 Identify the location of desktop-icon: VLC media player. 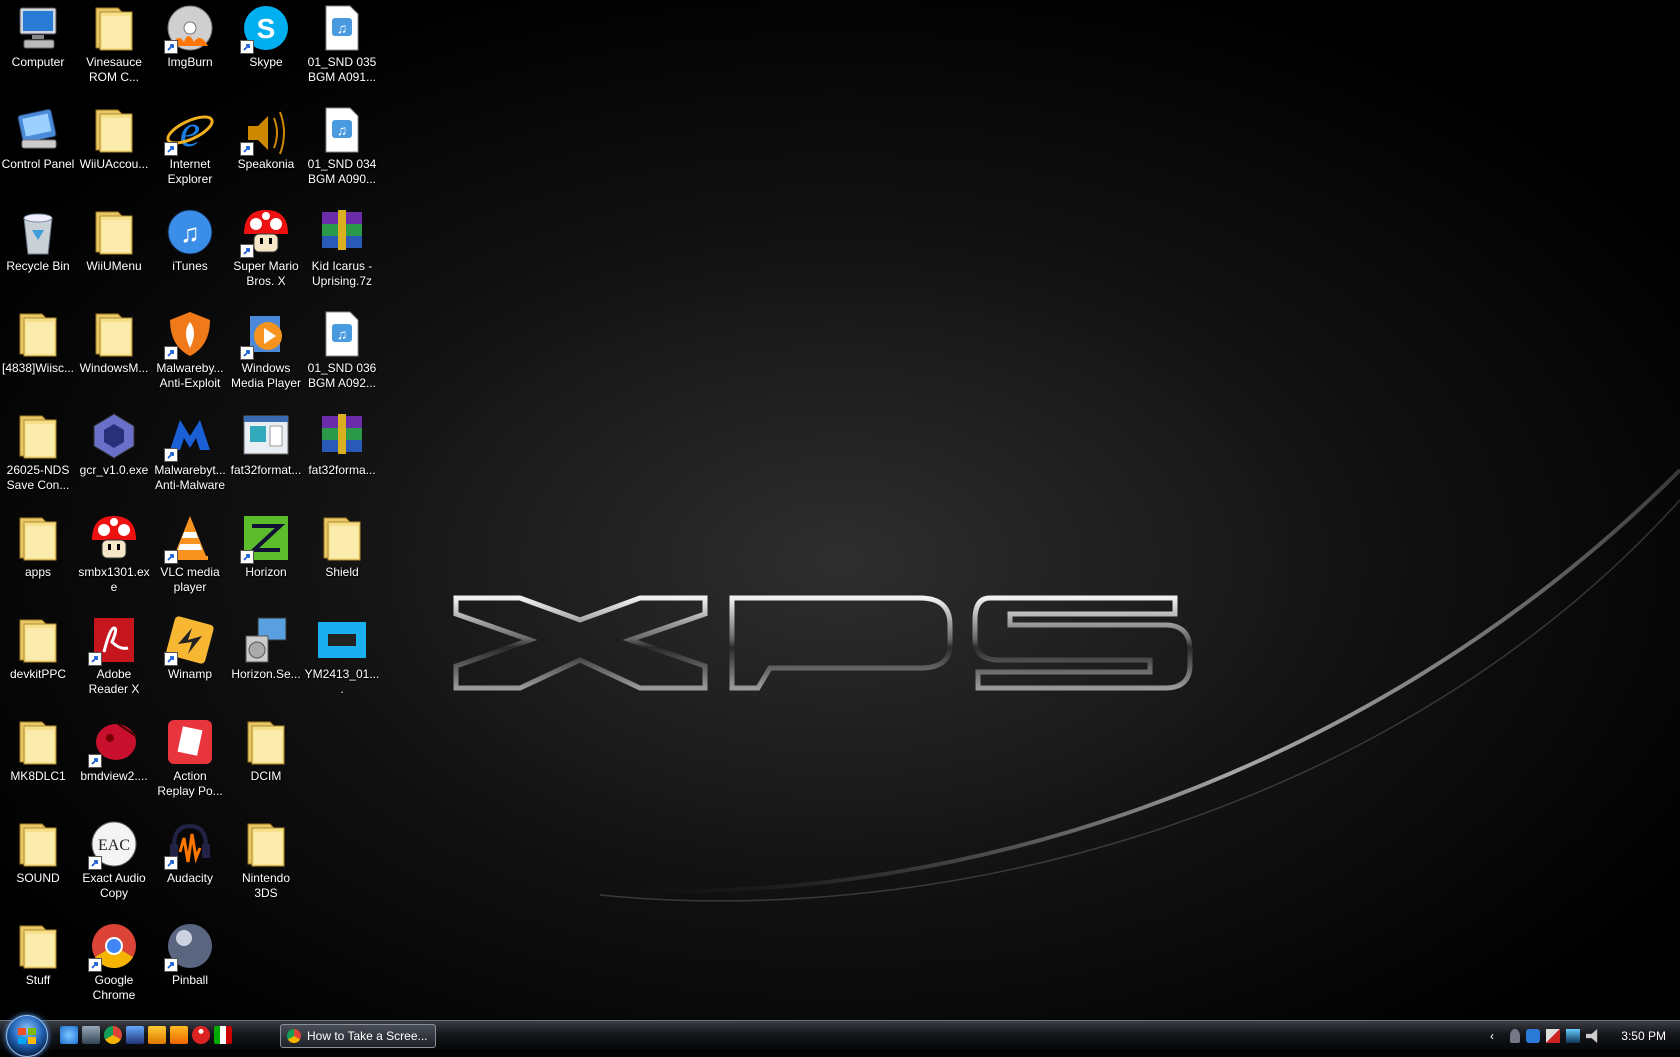
(190, 561).